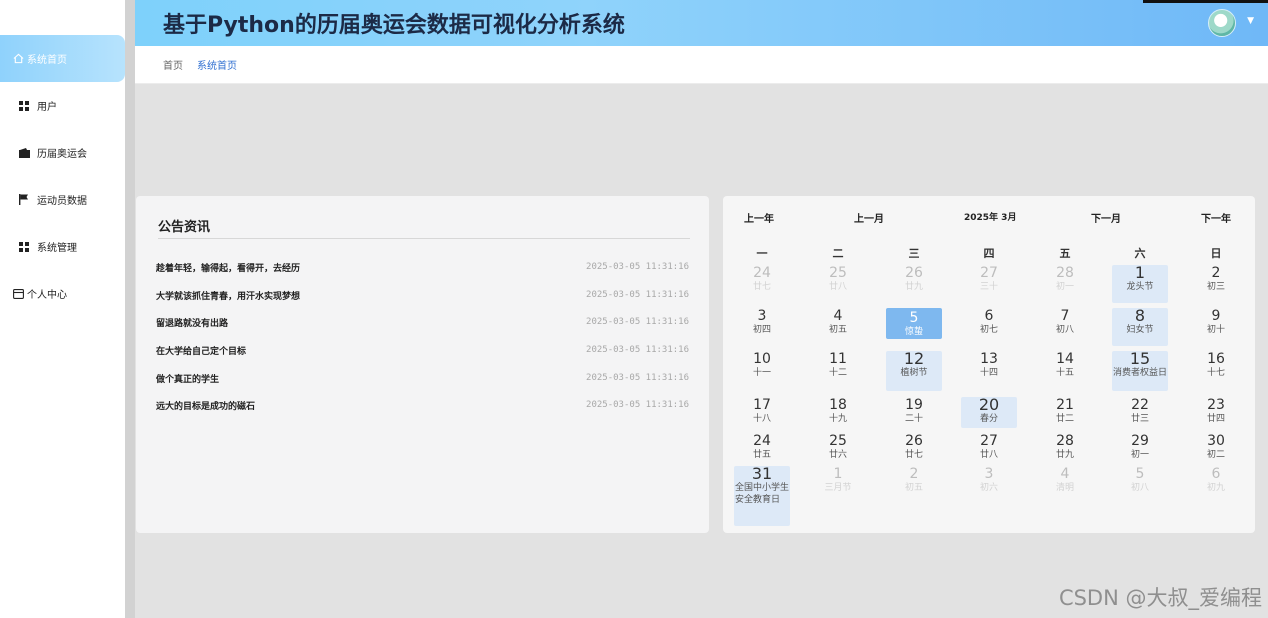 The height and width of the screenshot is (618, 1268). I want to click on watermark: CSDN @大叔_爱编程, so click(1160, 598).